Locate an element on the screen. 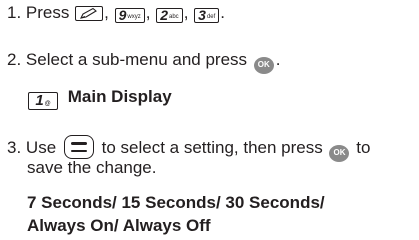  step-1-text: Press is located at coordinates (47, 12).